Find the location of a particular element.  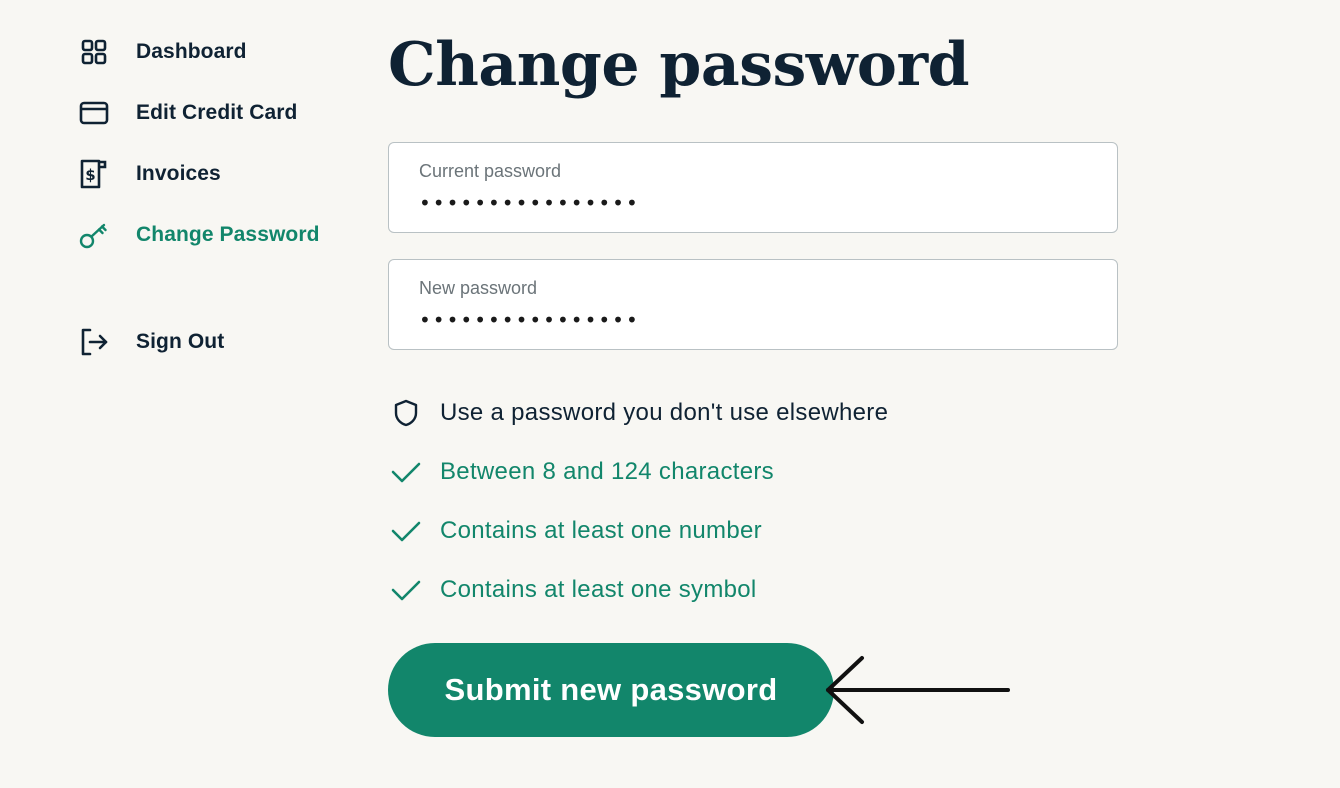

password-rule-text: Use a password you don't use elsewhere is located at coordinates (664, 412).